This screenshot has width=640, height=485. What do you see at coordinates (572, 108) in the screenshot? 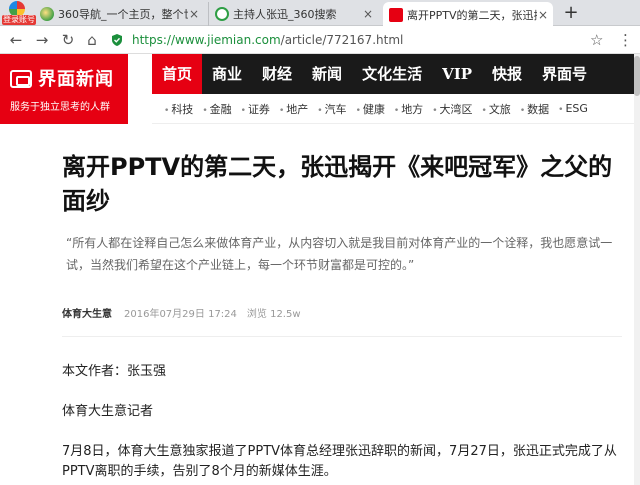
I see `subnav-item-esg: ESG` at bounding box center [572, 108].